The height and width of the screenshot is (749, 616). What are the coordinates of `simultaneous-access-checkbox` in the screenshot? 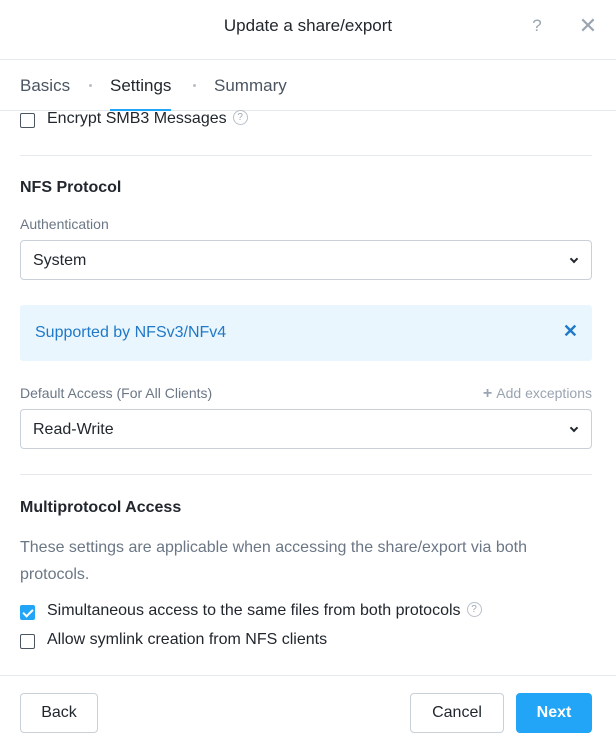 It's located at (27, 612).